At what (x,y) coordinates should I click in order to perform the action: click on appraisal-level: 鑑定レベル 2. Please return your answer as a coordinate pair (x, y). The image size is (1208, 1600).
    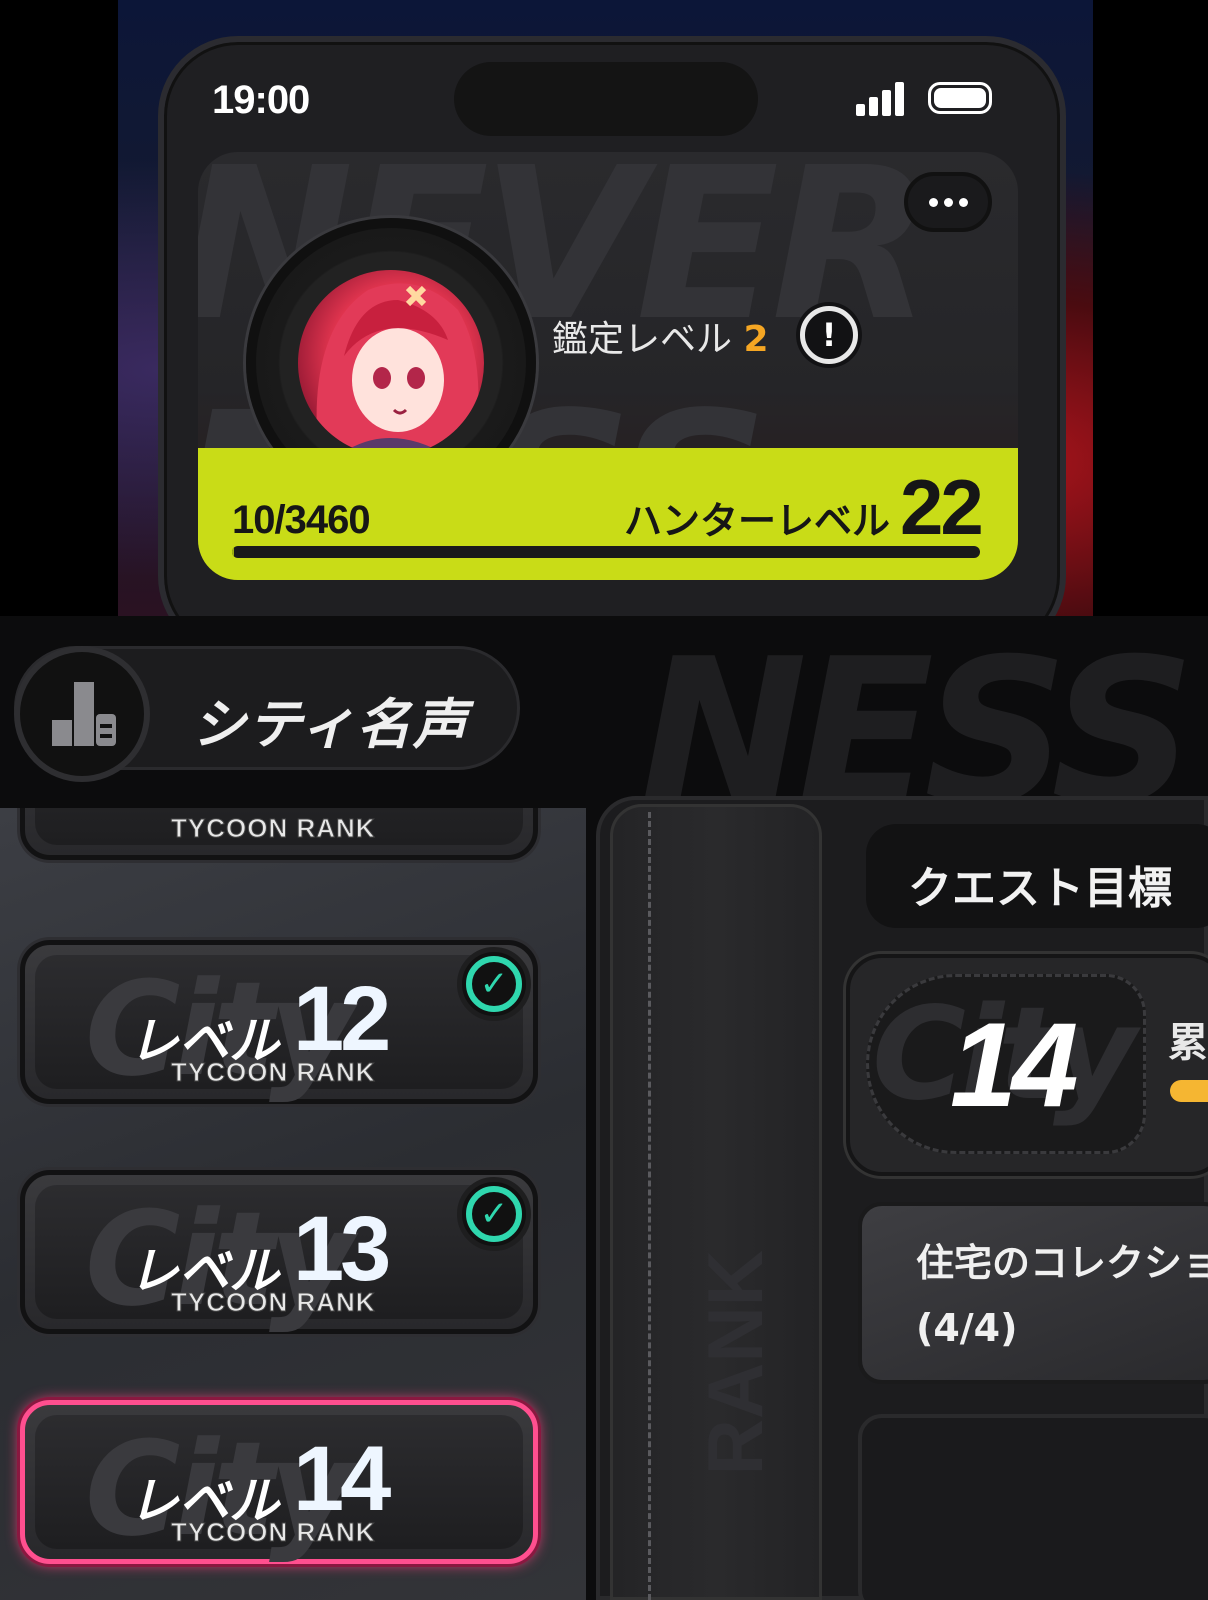
    Looking at the image, I should click on (660, 336).